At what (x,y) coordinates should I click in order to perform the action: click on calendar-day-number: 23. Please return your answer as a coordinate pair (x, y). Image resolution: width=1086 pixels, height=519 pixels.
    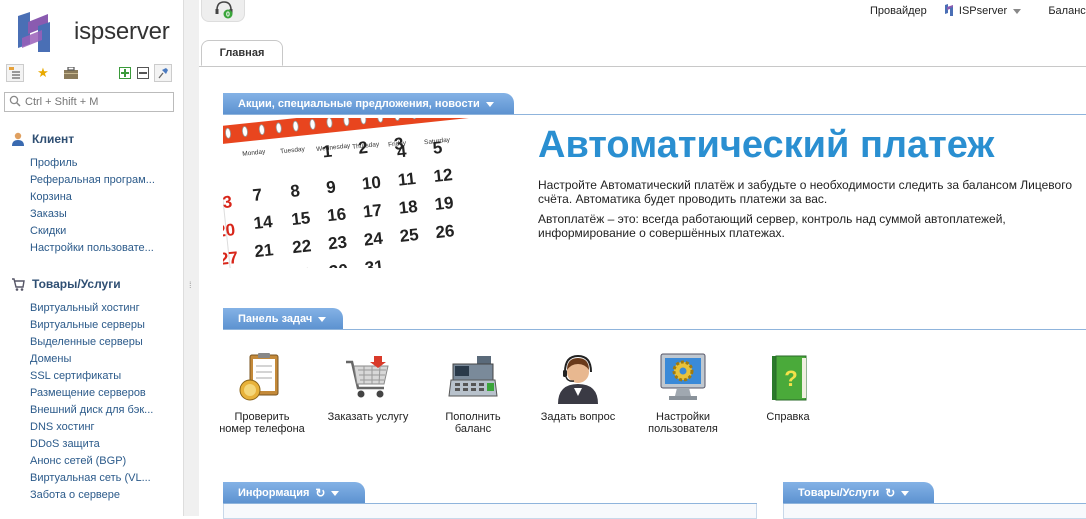
    Looking at the image, I should click on (337, 242).